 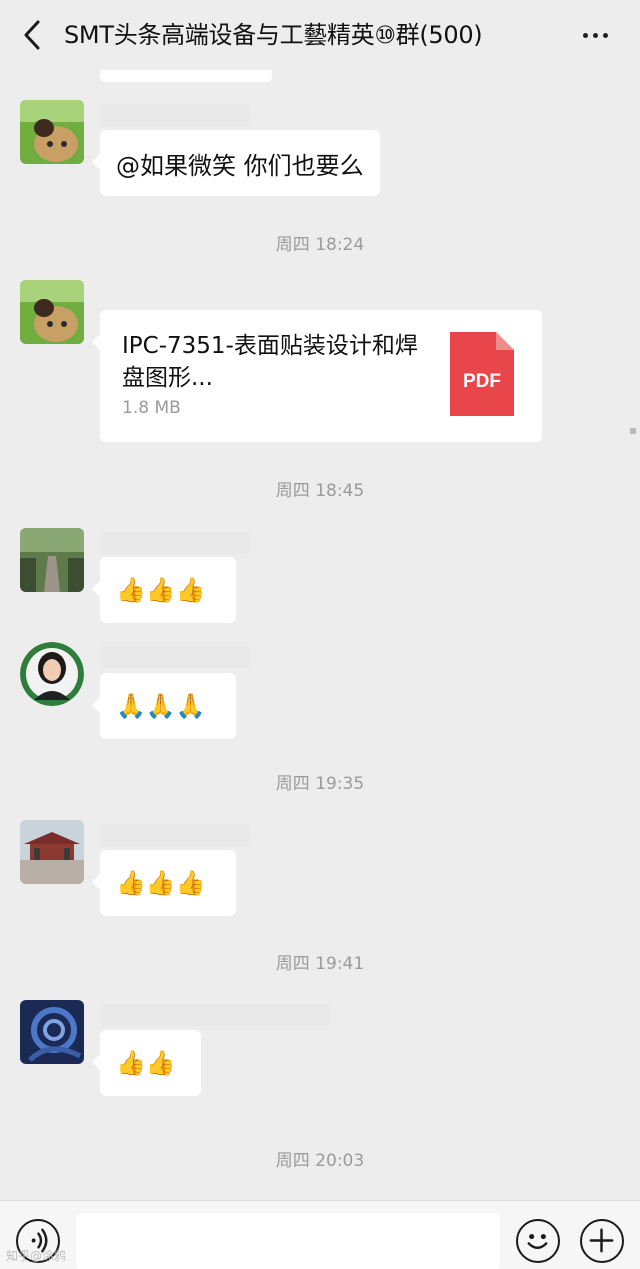 I want to click on input-bar: 知乎@涂鸦, so click(x=320, y=1234).